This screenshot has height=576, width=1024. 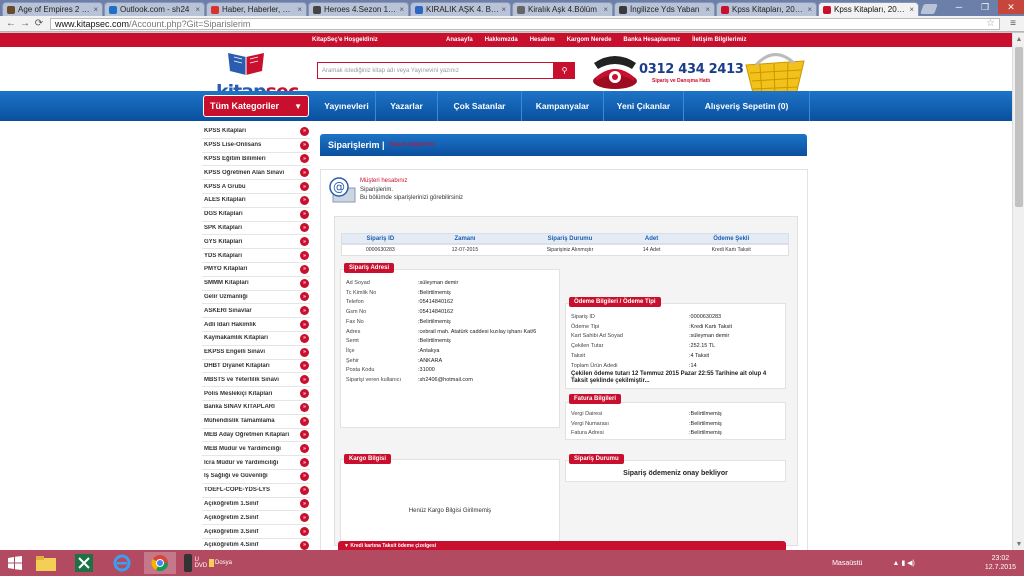 I want to click on installment-table-bar: ▼ Kredi kartına Taksit ödeme çizelgesi, so click(x=562, y=545).